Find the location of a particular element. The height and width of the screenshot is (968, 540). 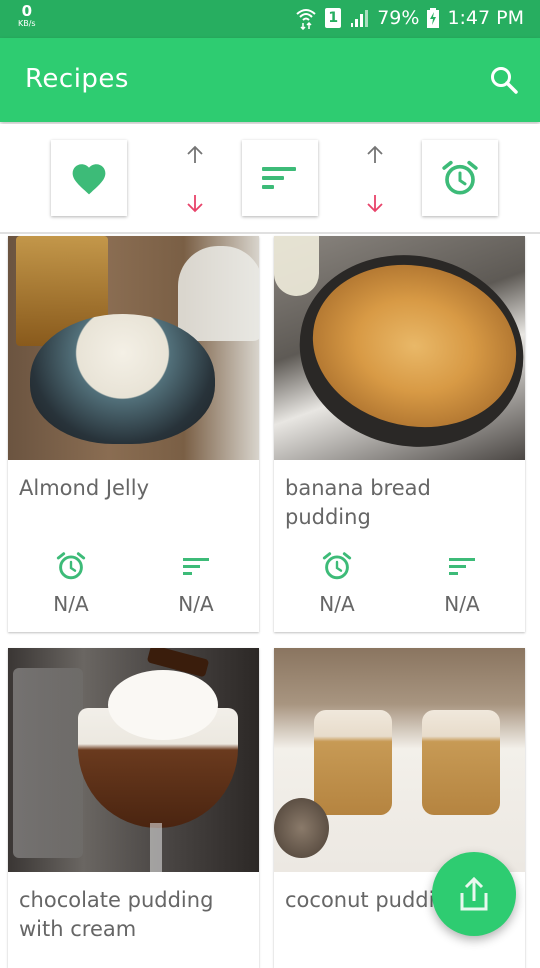

battery-charging-icon is located at coordinates (433, 18).